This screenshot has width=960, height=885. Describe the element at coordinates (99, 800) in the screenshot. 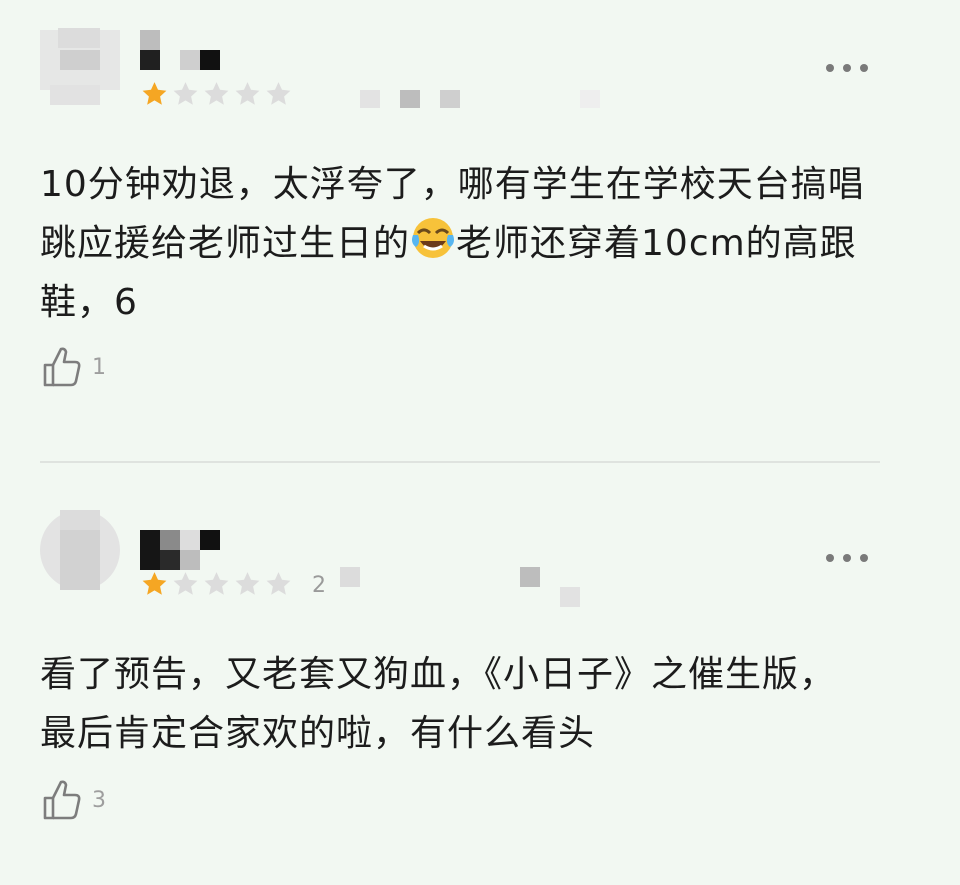

I see `like-count: 3` at that location.